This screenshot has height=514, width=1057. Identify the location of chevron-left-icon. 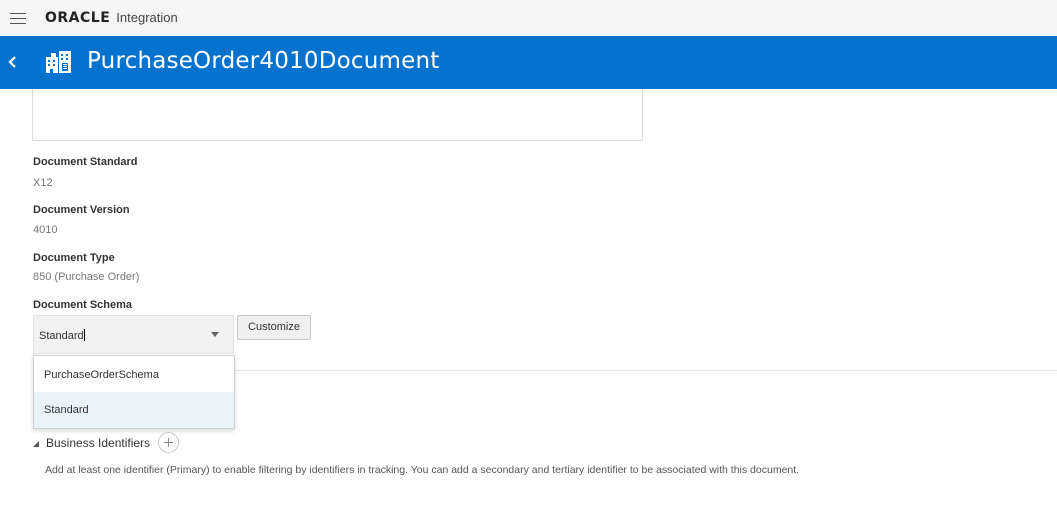
(12, 62).